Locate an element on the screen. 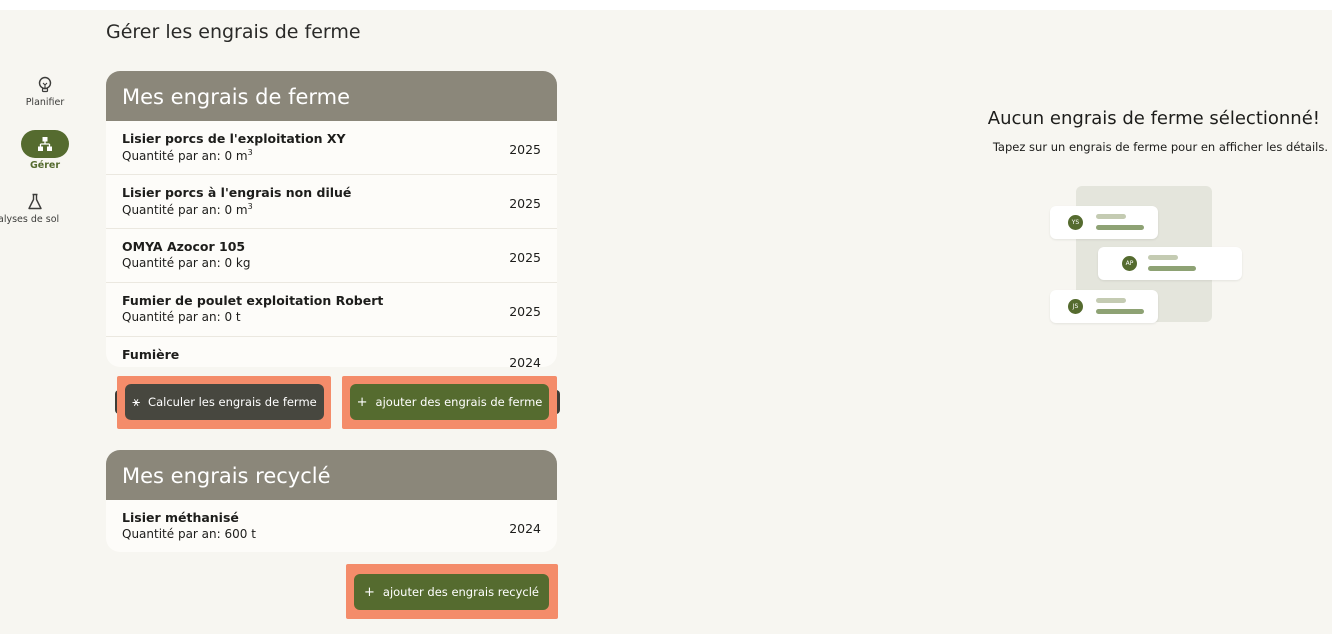  illustration-card: AP is located at coordinates (1170, 263).